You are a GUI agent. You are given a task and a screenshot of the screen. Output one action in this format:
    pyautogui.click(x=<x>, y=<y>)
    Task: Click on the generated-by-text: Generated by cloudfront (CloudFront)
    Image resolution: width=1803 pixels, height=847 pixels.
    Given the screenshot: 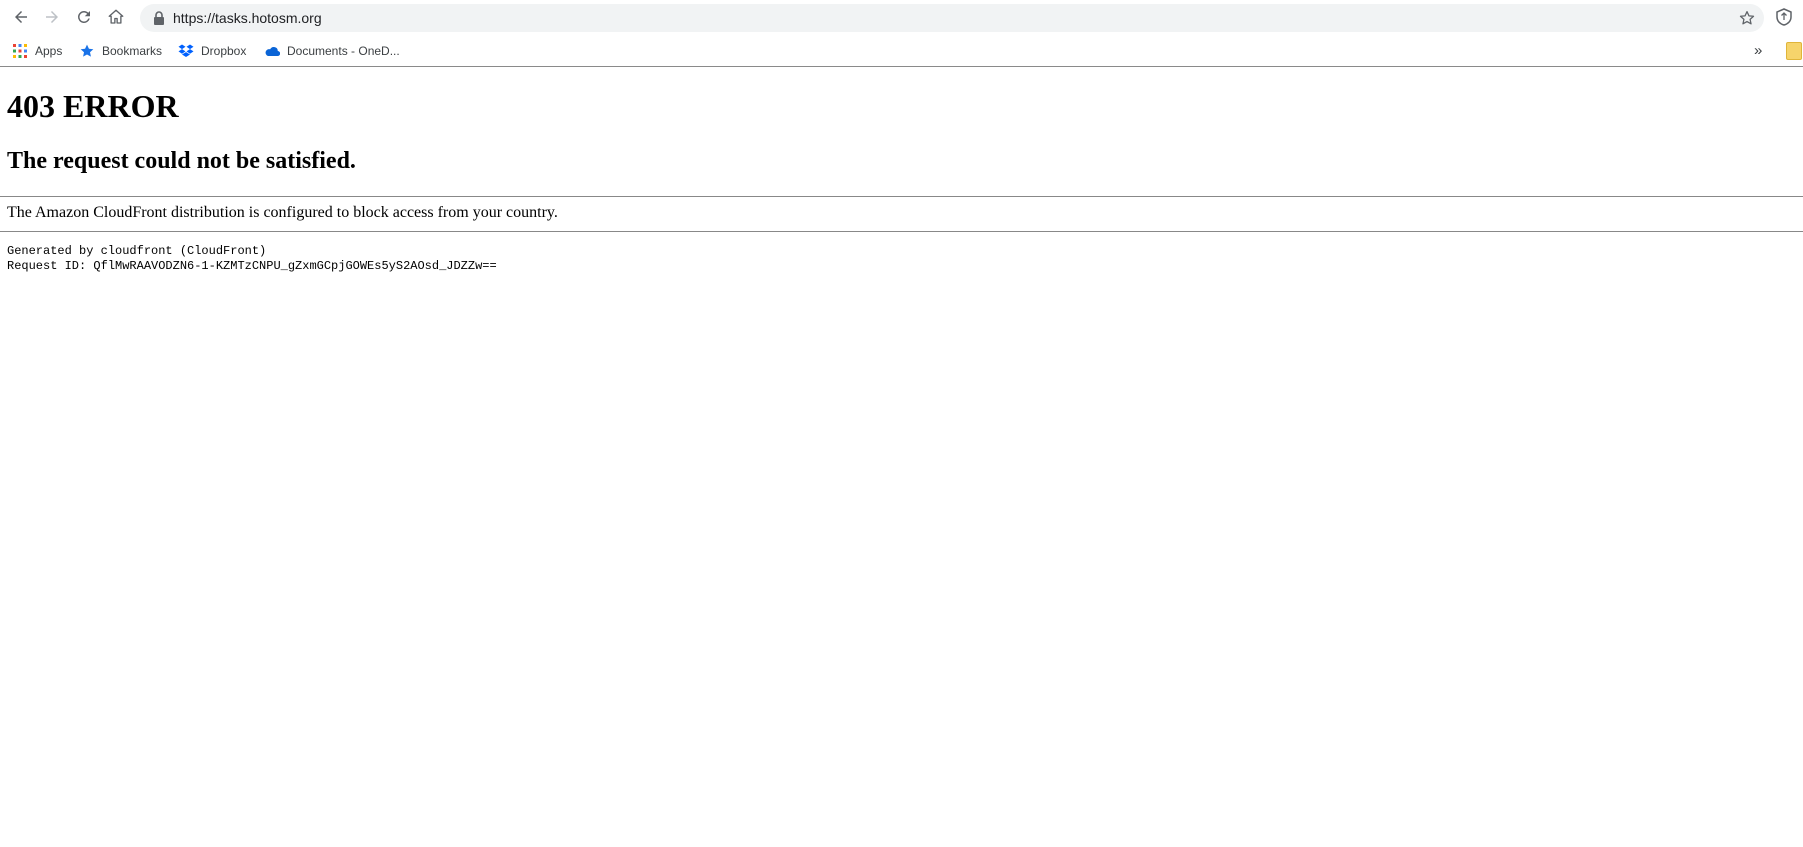 What is the action you would take?
    pyautogui.click(x=137, y=251)
    